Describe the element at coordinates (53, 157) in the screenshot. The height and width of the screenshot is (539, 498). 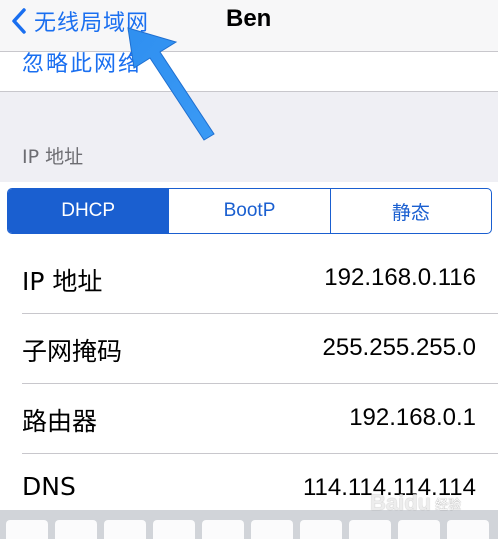
I see `section-header: IP 地址` at that location.